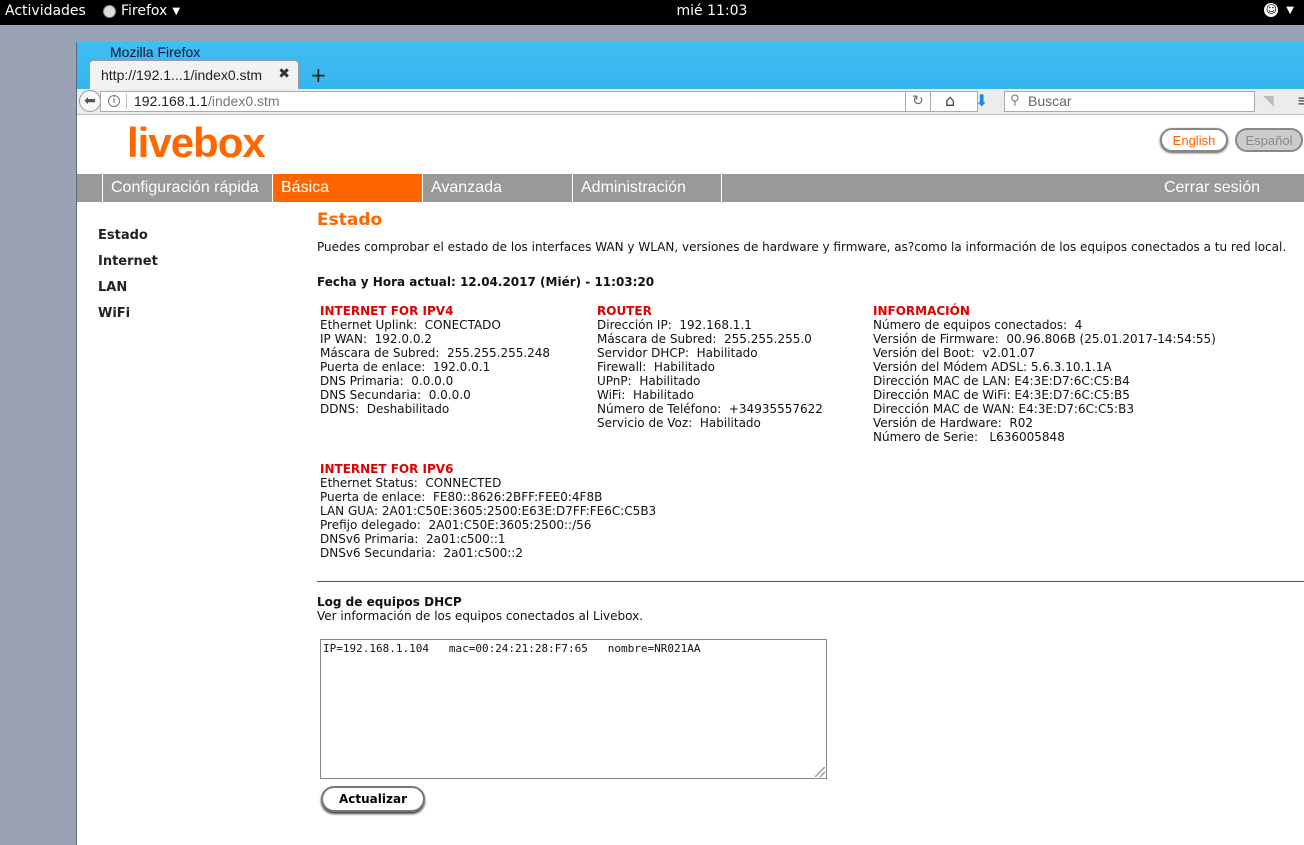  What do you see at coordinates (155, 52) in the screenshot?
I see `window-title: Mozilla Firefox` at bounding box center [155, 52].